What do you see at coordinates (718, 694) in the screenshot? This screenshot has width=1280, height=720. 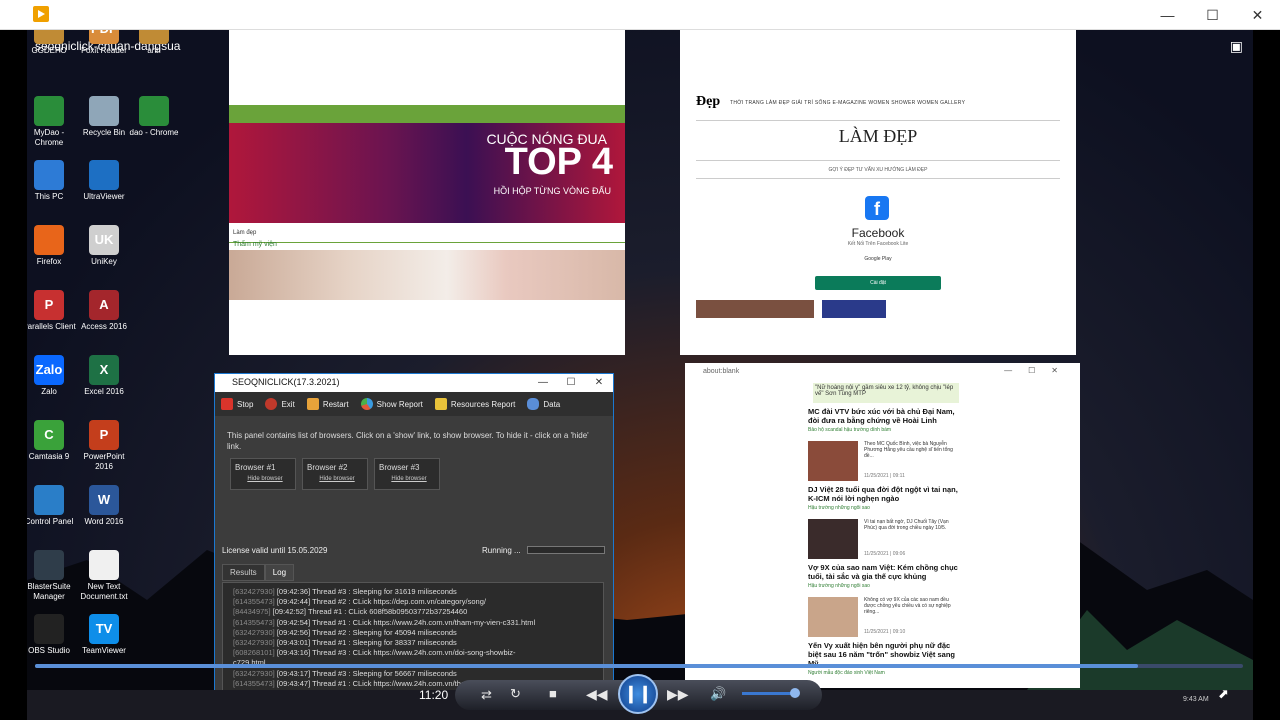 I see `volume-icon: 🔊` at bounding box center [718, 694].